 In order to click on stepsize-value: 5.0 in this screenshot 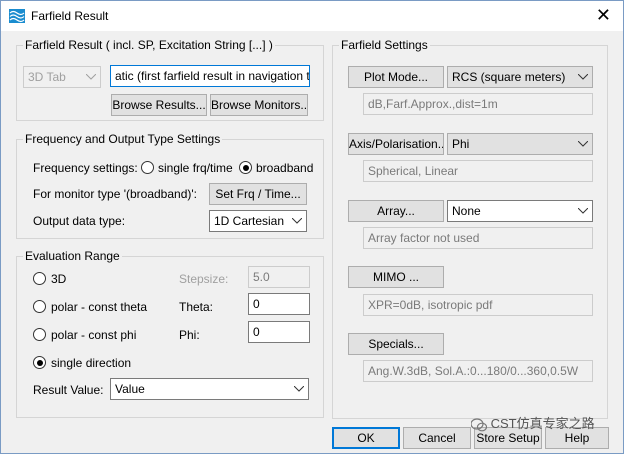, I will do `click(261, 277)`.